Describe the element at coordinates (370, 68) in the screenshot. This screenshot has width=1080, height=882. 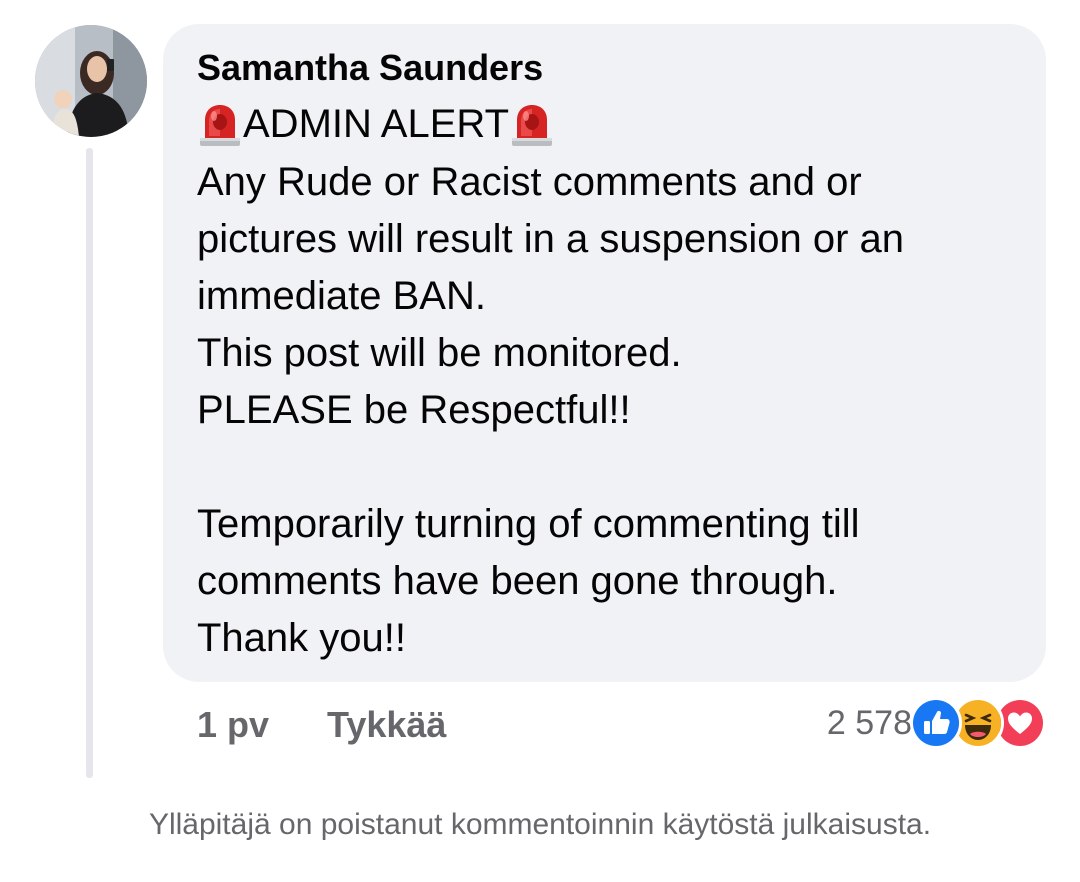
I see `comment-author: Samantha Saunders` at that location.